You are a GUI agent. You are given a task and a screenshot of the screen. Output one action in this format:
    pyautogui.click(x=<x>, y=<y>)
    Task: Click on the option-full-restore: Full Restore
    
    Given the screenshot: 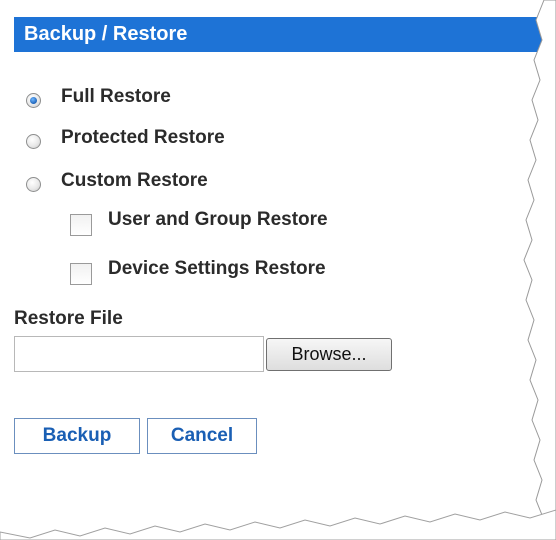 What is the action you would take?
    pyautogui.click(x=98, y=97)
    